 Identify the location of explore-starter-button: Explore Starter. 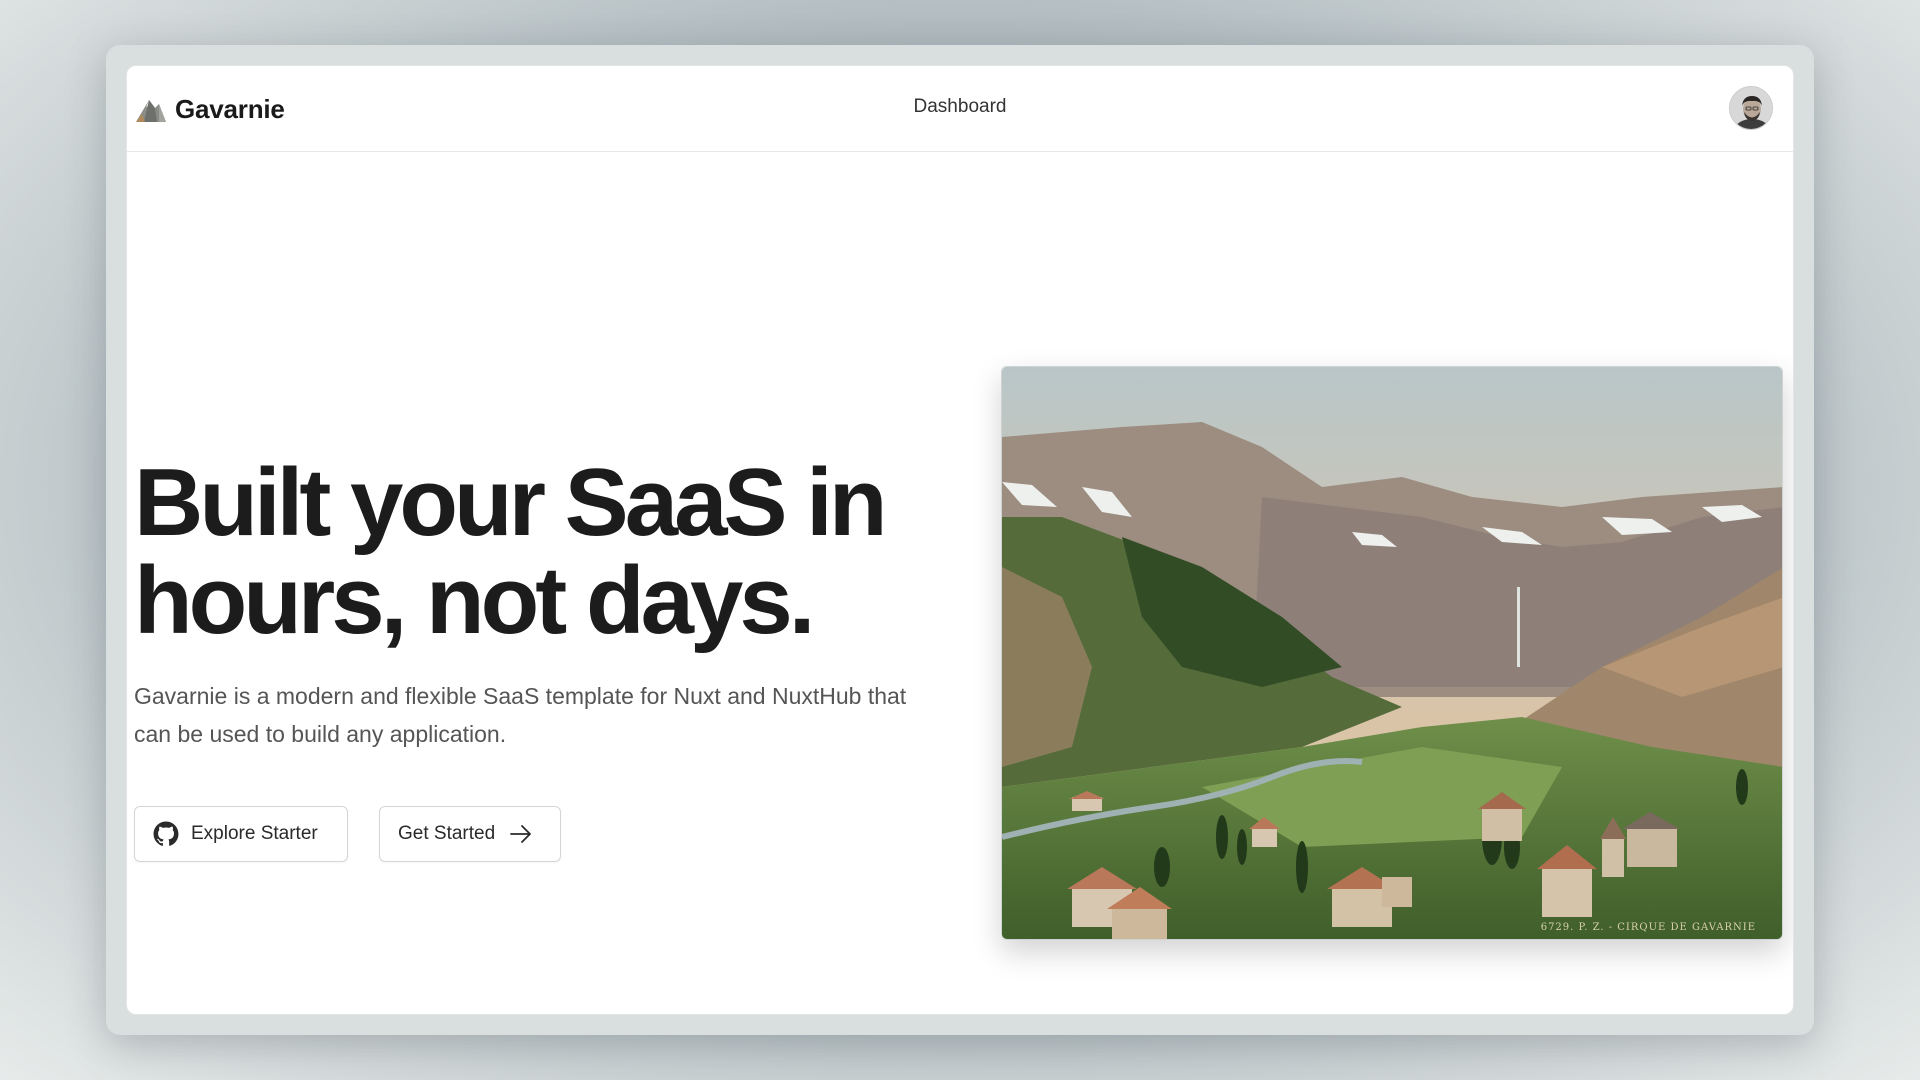
(241, 834).